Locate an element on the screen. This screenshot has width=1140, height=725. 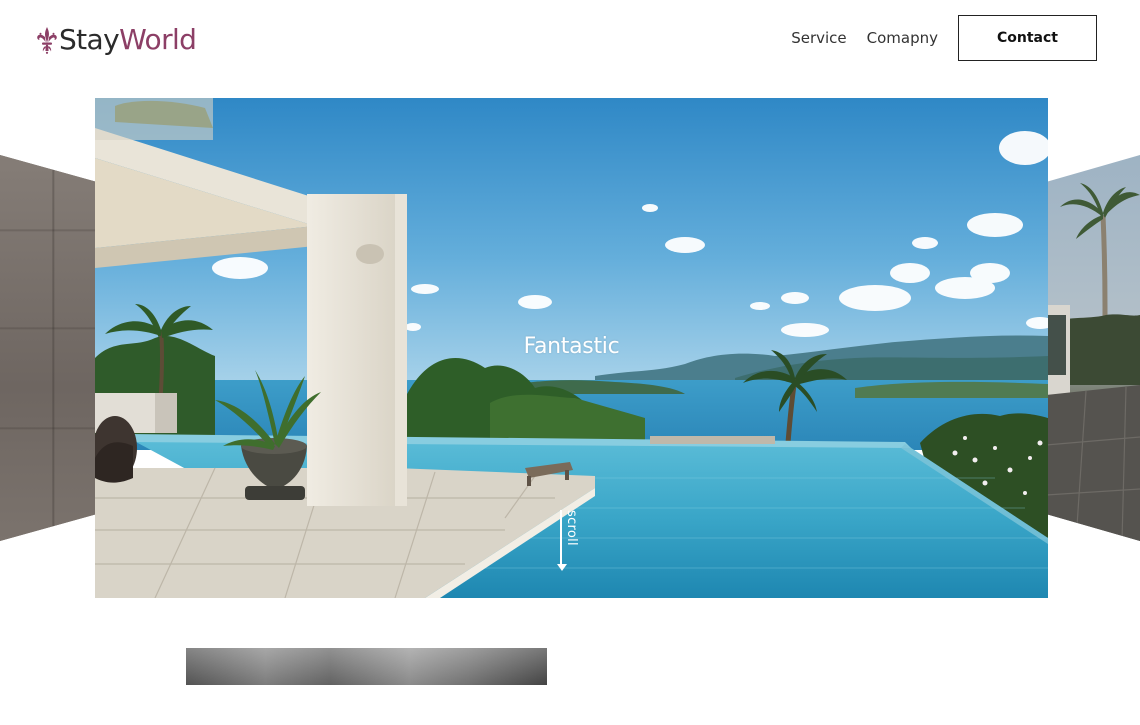
fleur-de-lis-icon is located at coordinates (47, 40).